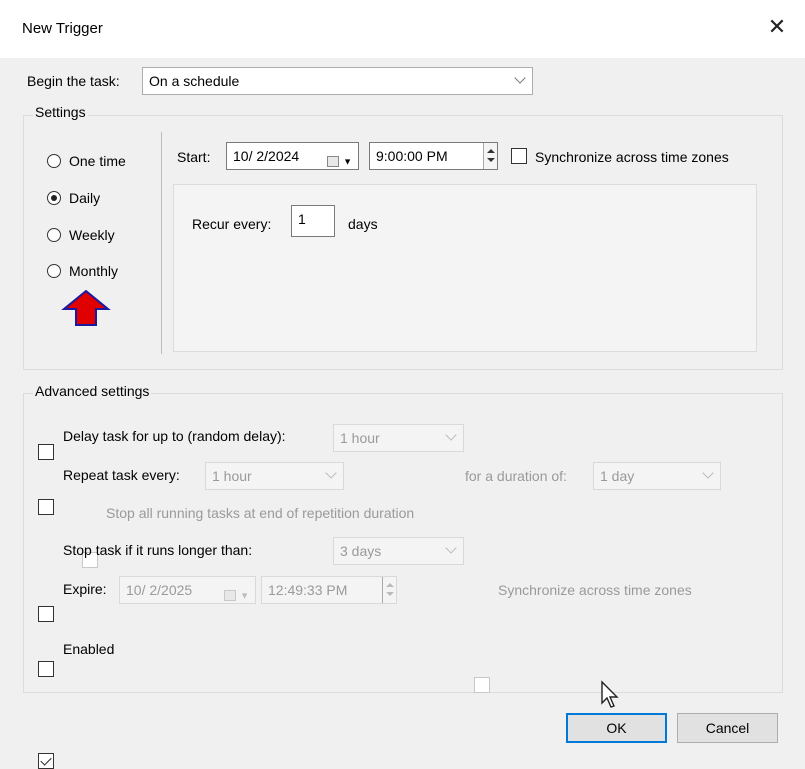 This screenshot has width=805, height=769. Describe the element at coordinates (595, 590) in the screenshot. I see `expire-sync-label: Synchronize across time zones` at that location.